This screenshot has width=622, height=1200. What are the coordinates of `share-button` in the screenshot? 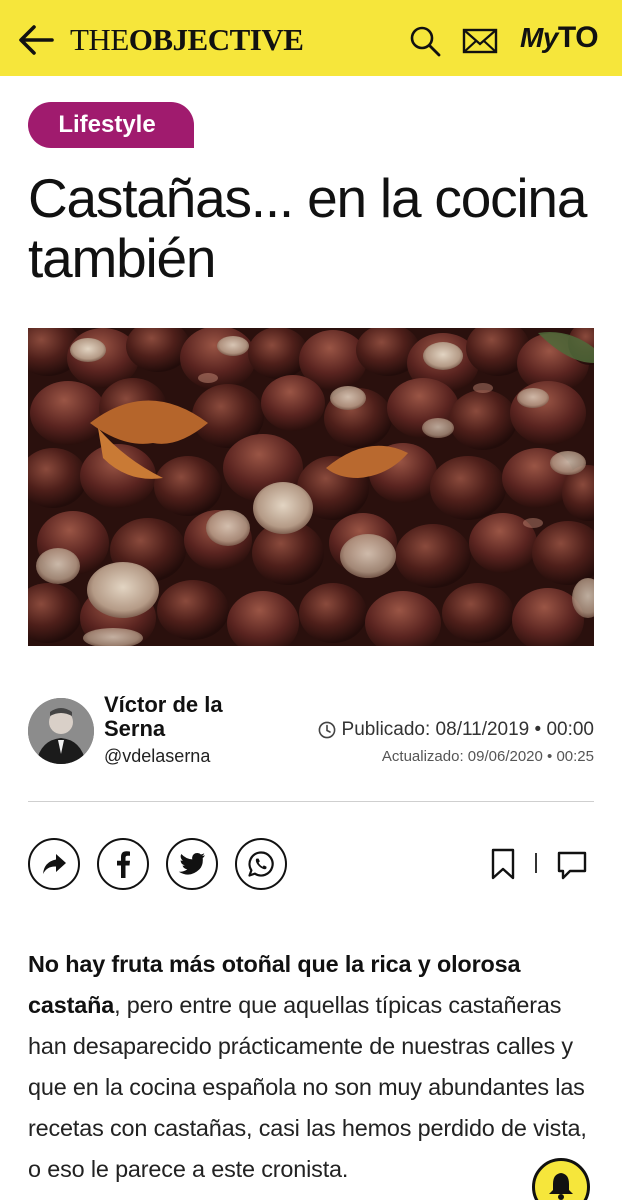 It's located at (54, 864).